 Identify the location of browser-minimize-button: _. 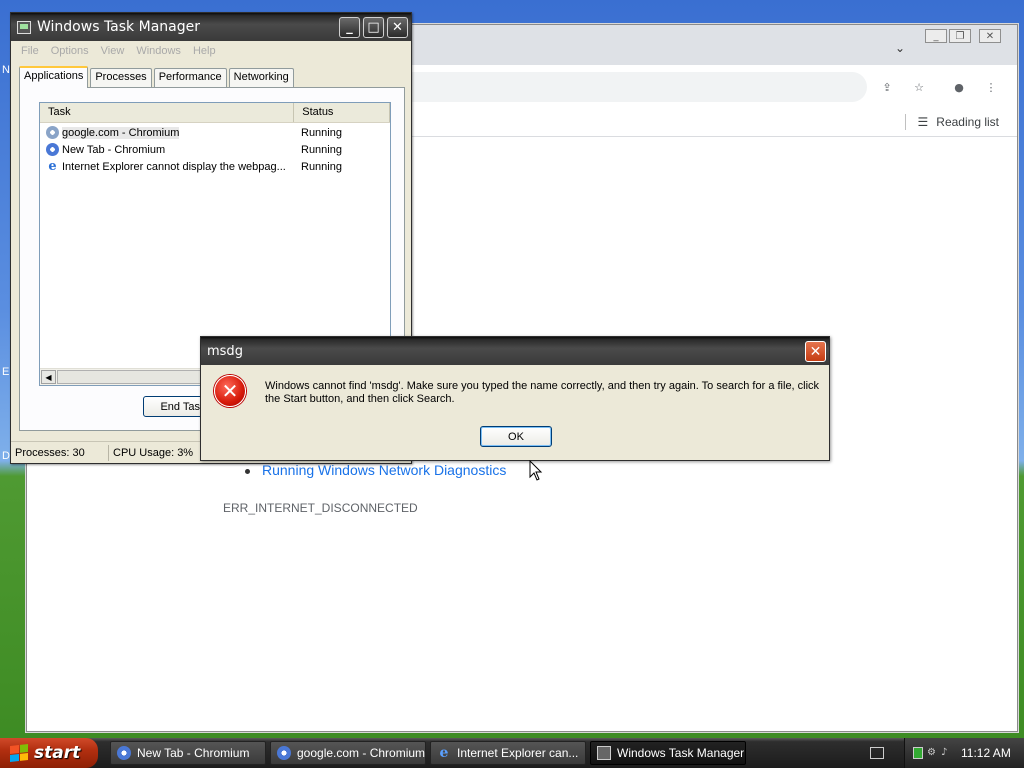
(936, 36).